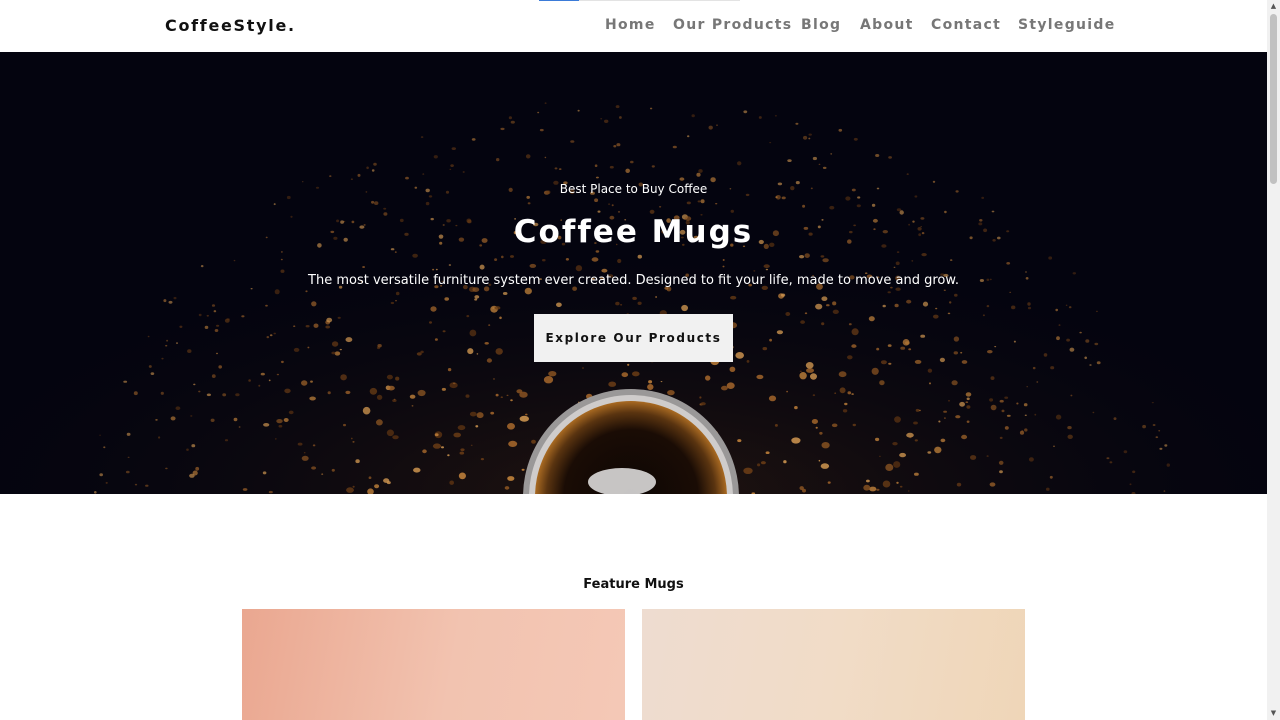 The height and width of the screenshot is (720, 1280). Describe the element at coordinates (1273, 6) in the screenshot. I see `triangle-up-icon: ▲` at that location.